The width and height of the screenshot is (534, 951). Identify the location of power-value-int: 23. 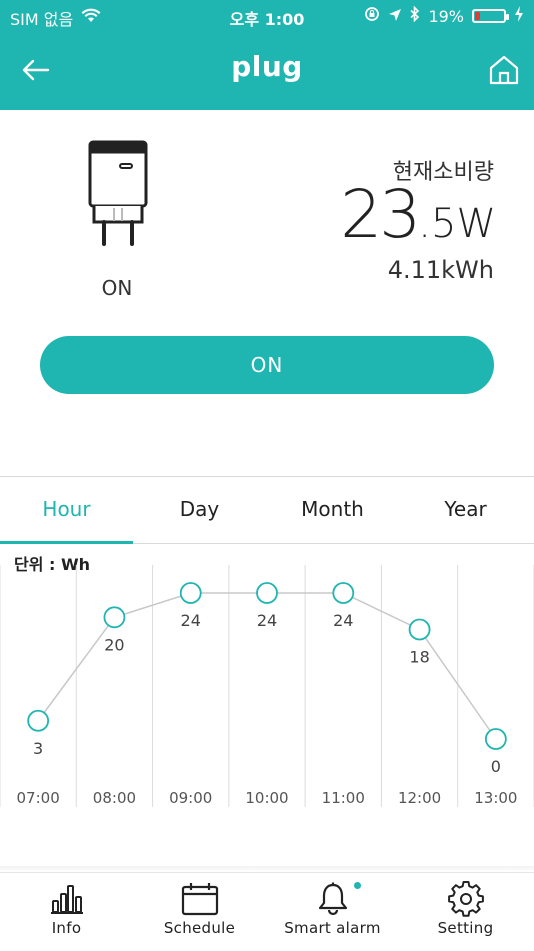
(380, 214).